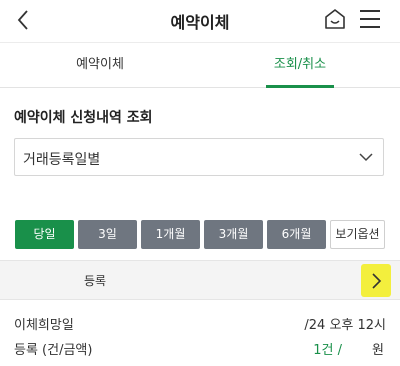  I want to click on registered-row: 등록 (건/금액) 1건 / 원, so click(200, 349).